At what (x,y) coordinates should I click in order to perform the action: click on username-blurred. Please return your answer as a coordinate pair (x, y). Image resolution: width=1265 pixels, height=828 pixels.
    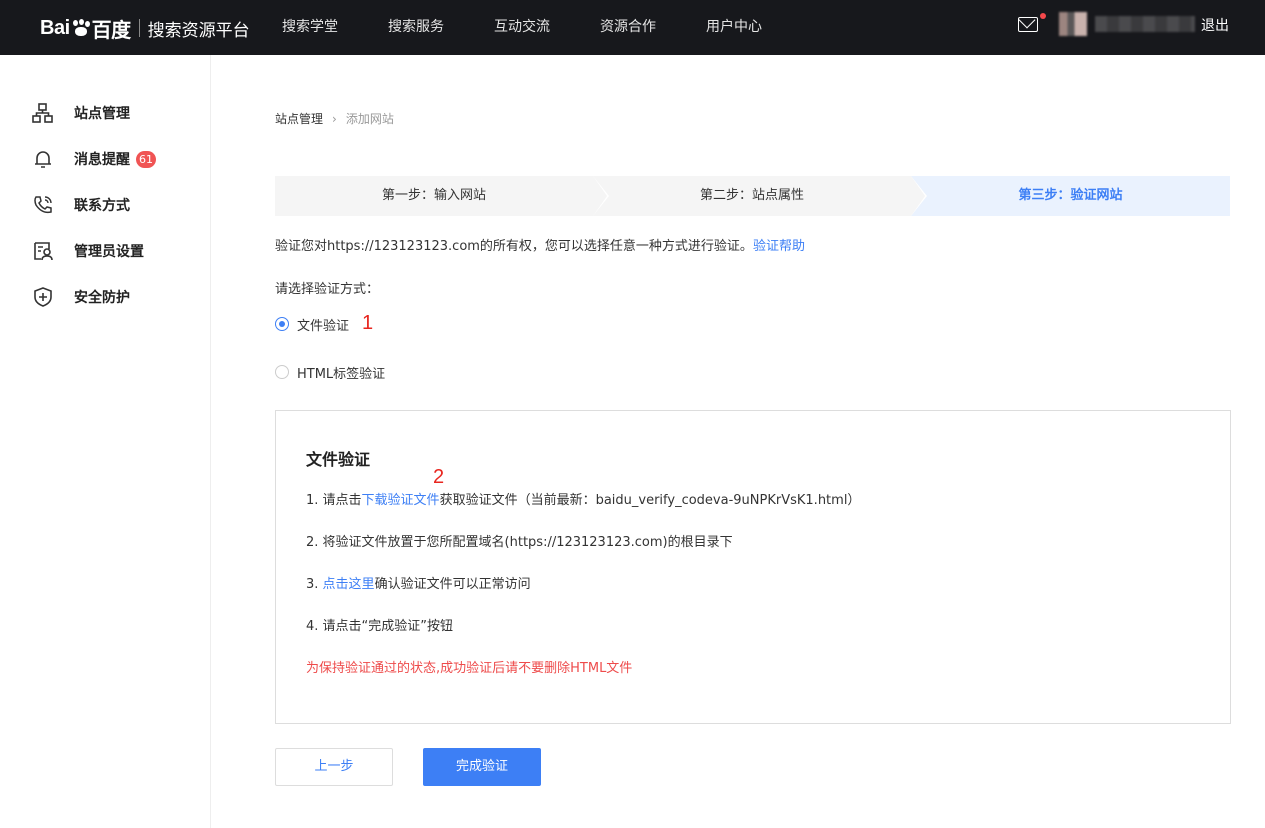
    Looking at the image, I should click on (1145, 24).